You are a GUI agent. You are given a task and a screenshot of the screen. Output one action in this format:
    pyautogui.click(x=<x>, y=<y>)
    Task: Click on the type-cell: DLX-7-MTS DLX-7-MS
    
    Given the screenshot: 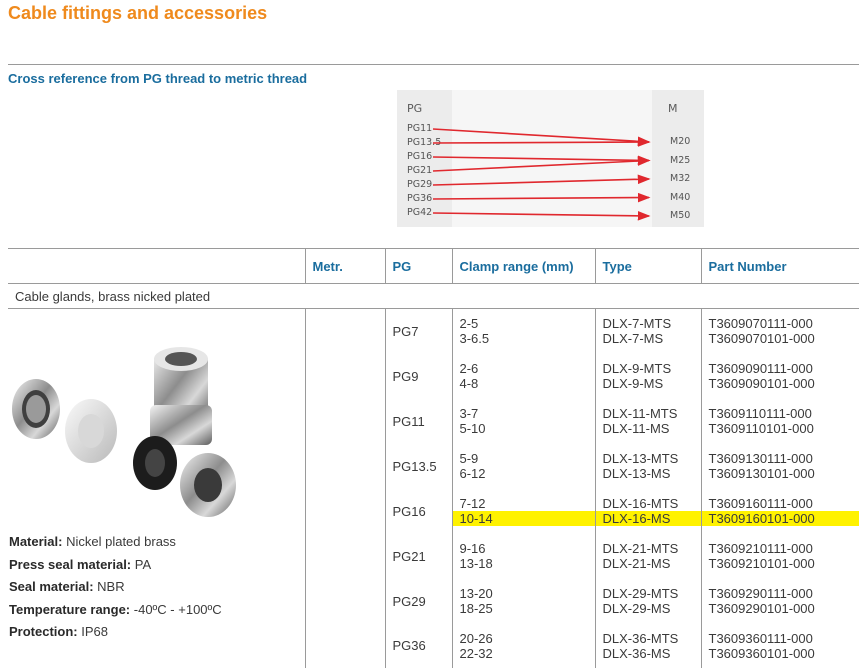 What is the action you would take?
    pyautogui.click(x=647, y=331)
    